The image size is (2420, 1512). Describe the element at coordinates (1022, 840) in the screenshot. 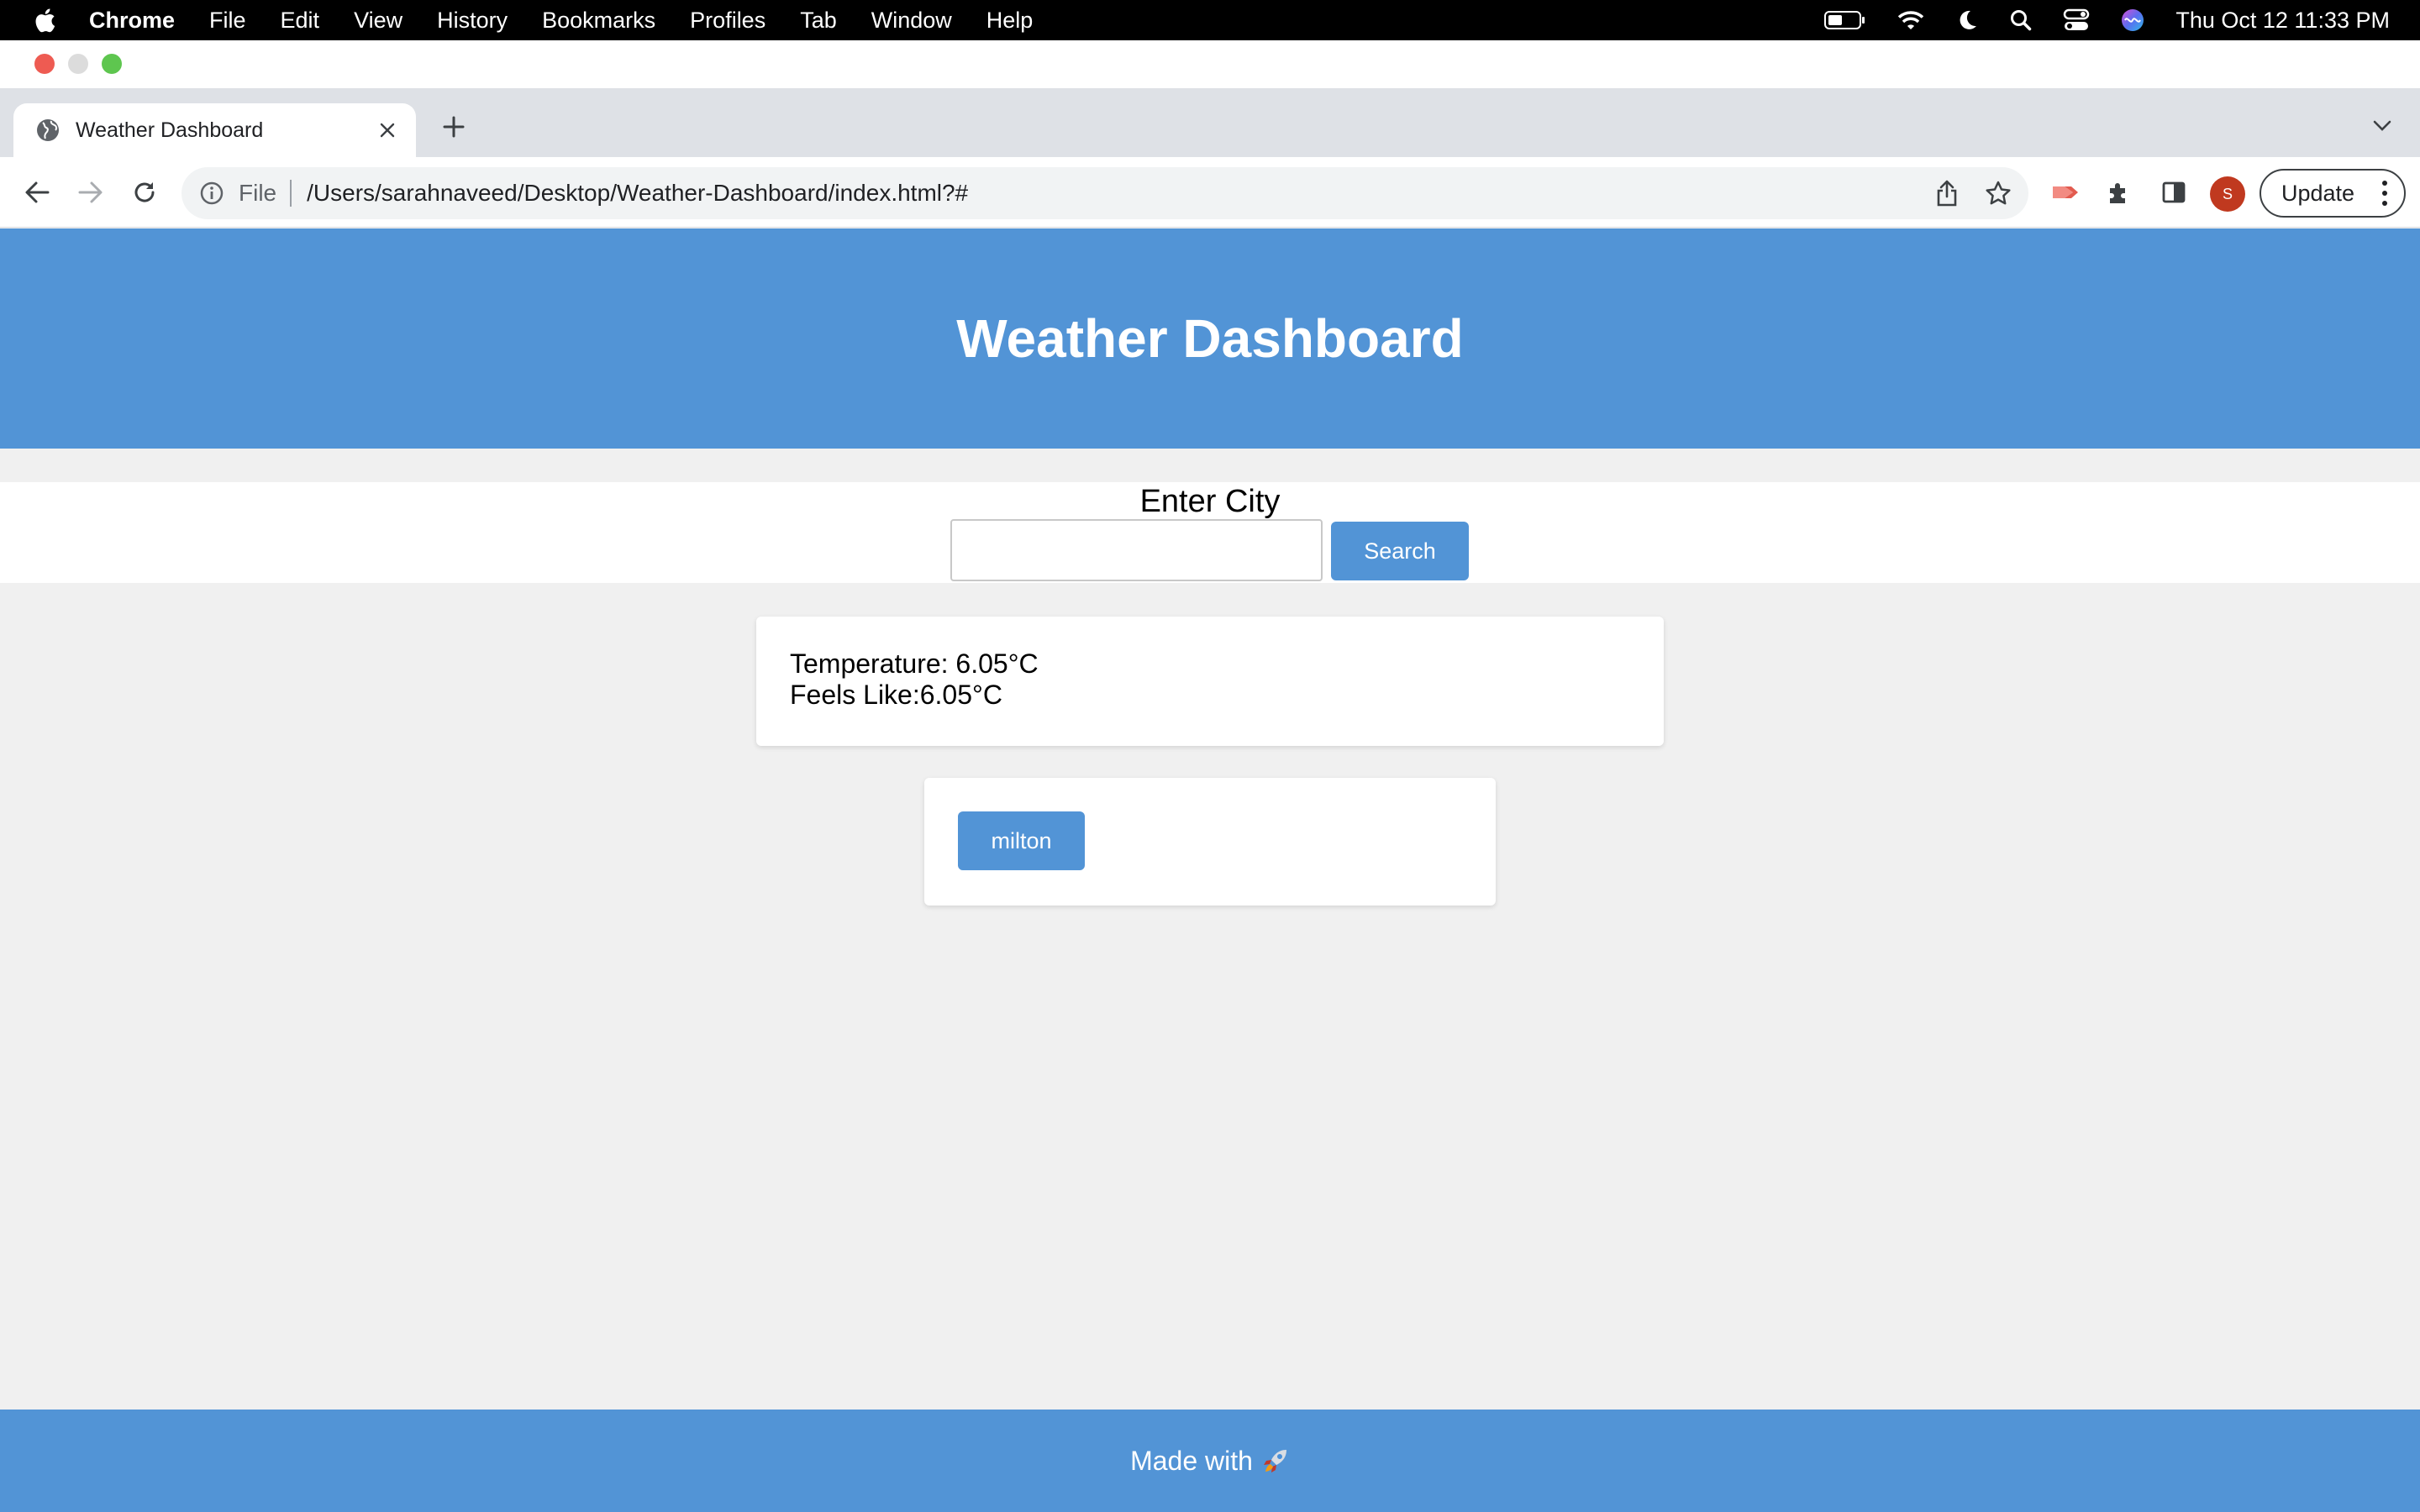

I see `history-city-button: milton` at that location.